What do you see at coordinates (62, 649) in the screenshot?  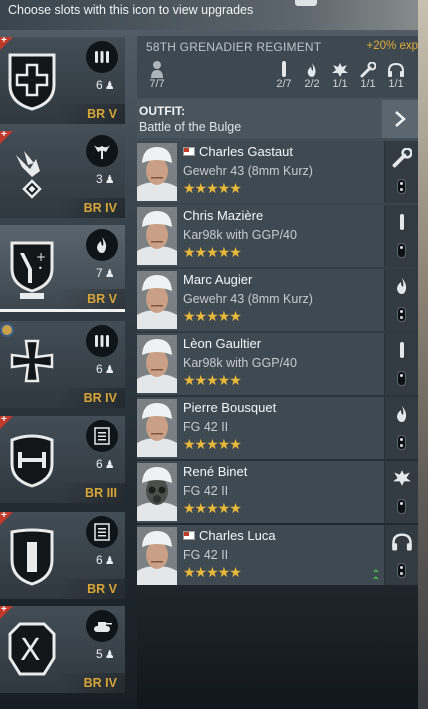 I see `squad-card-7: X 5♟ BR IV` at bounding box center [62, 649].